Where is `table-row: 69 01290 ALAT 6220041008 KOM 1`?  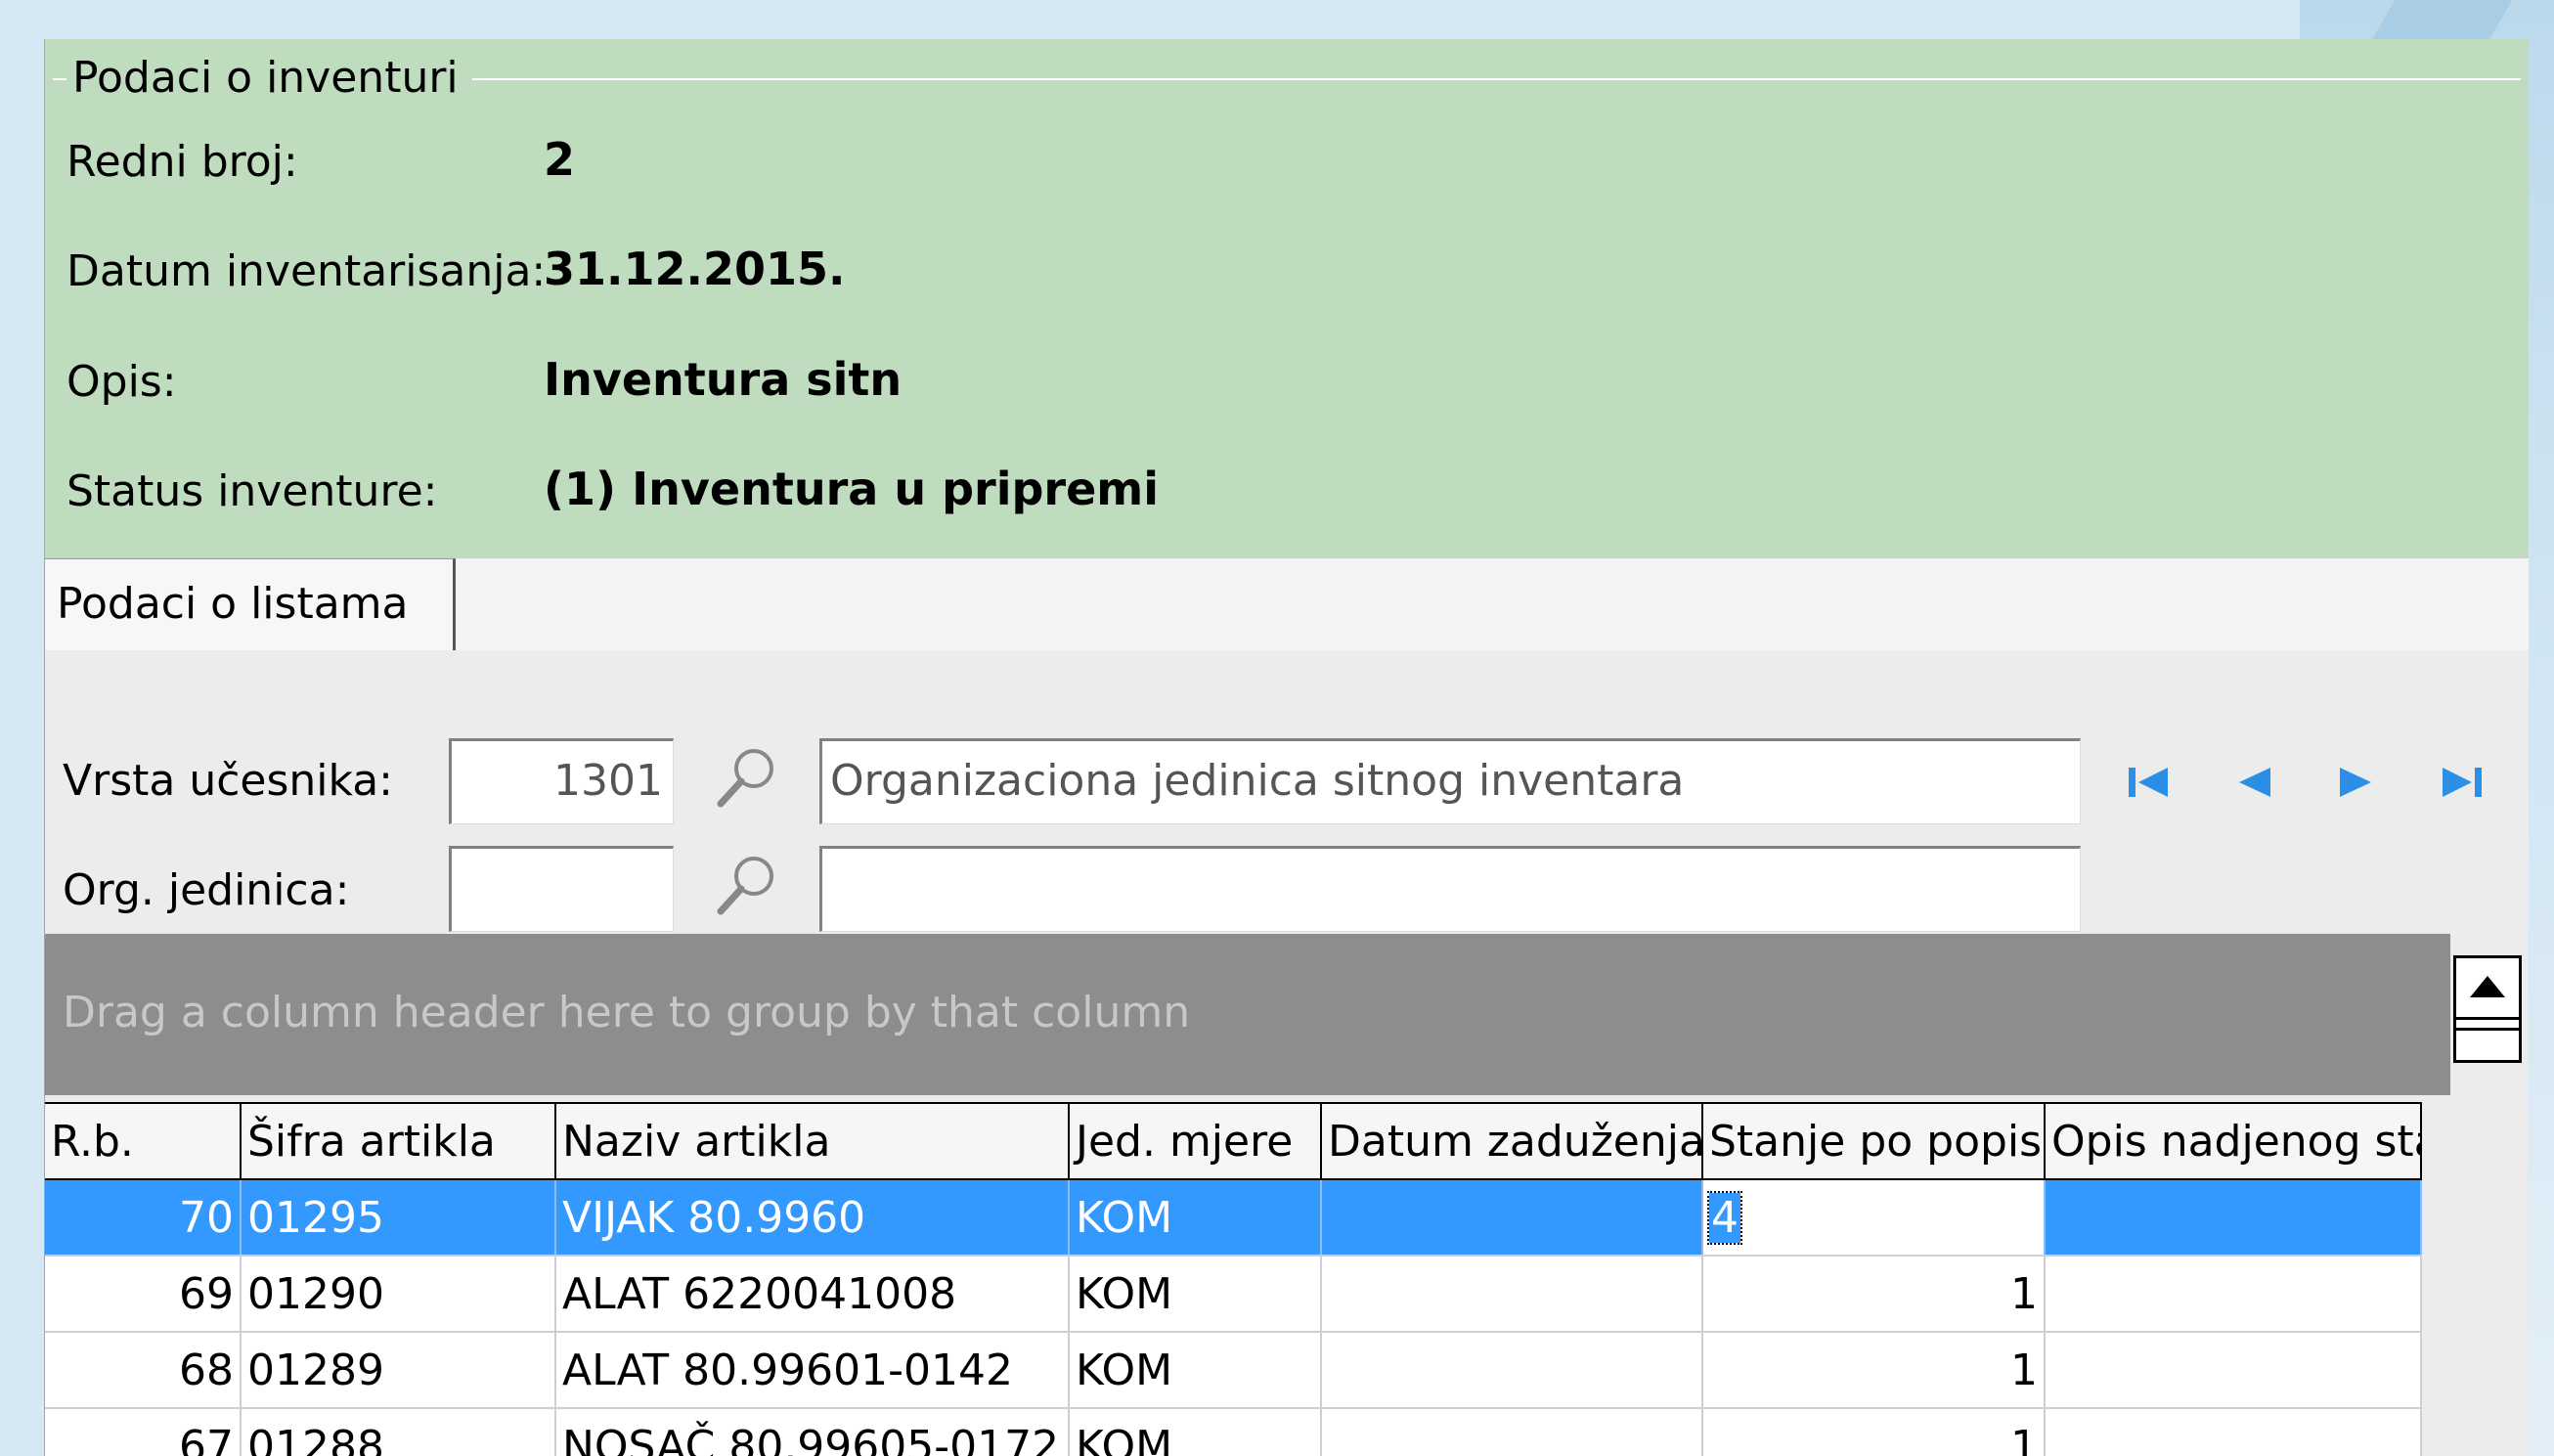 table-row: 69 01290 ALAT 6220041008 KOM 1 is located at coordinates (1233, 1294).